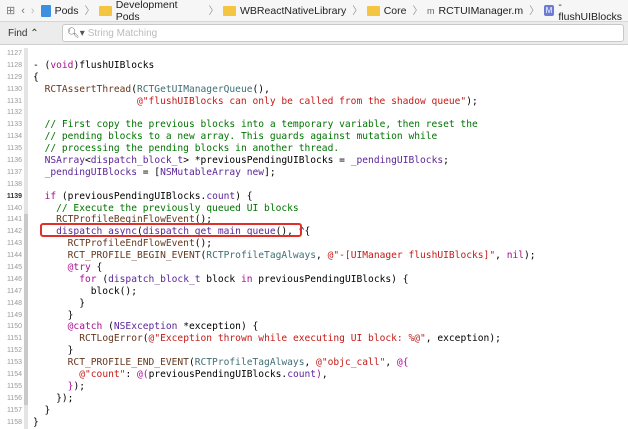 The height and width of the screenshot is (429, 628). I want to click on code-token: RCTLogError, so click(111, 339).